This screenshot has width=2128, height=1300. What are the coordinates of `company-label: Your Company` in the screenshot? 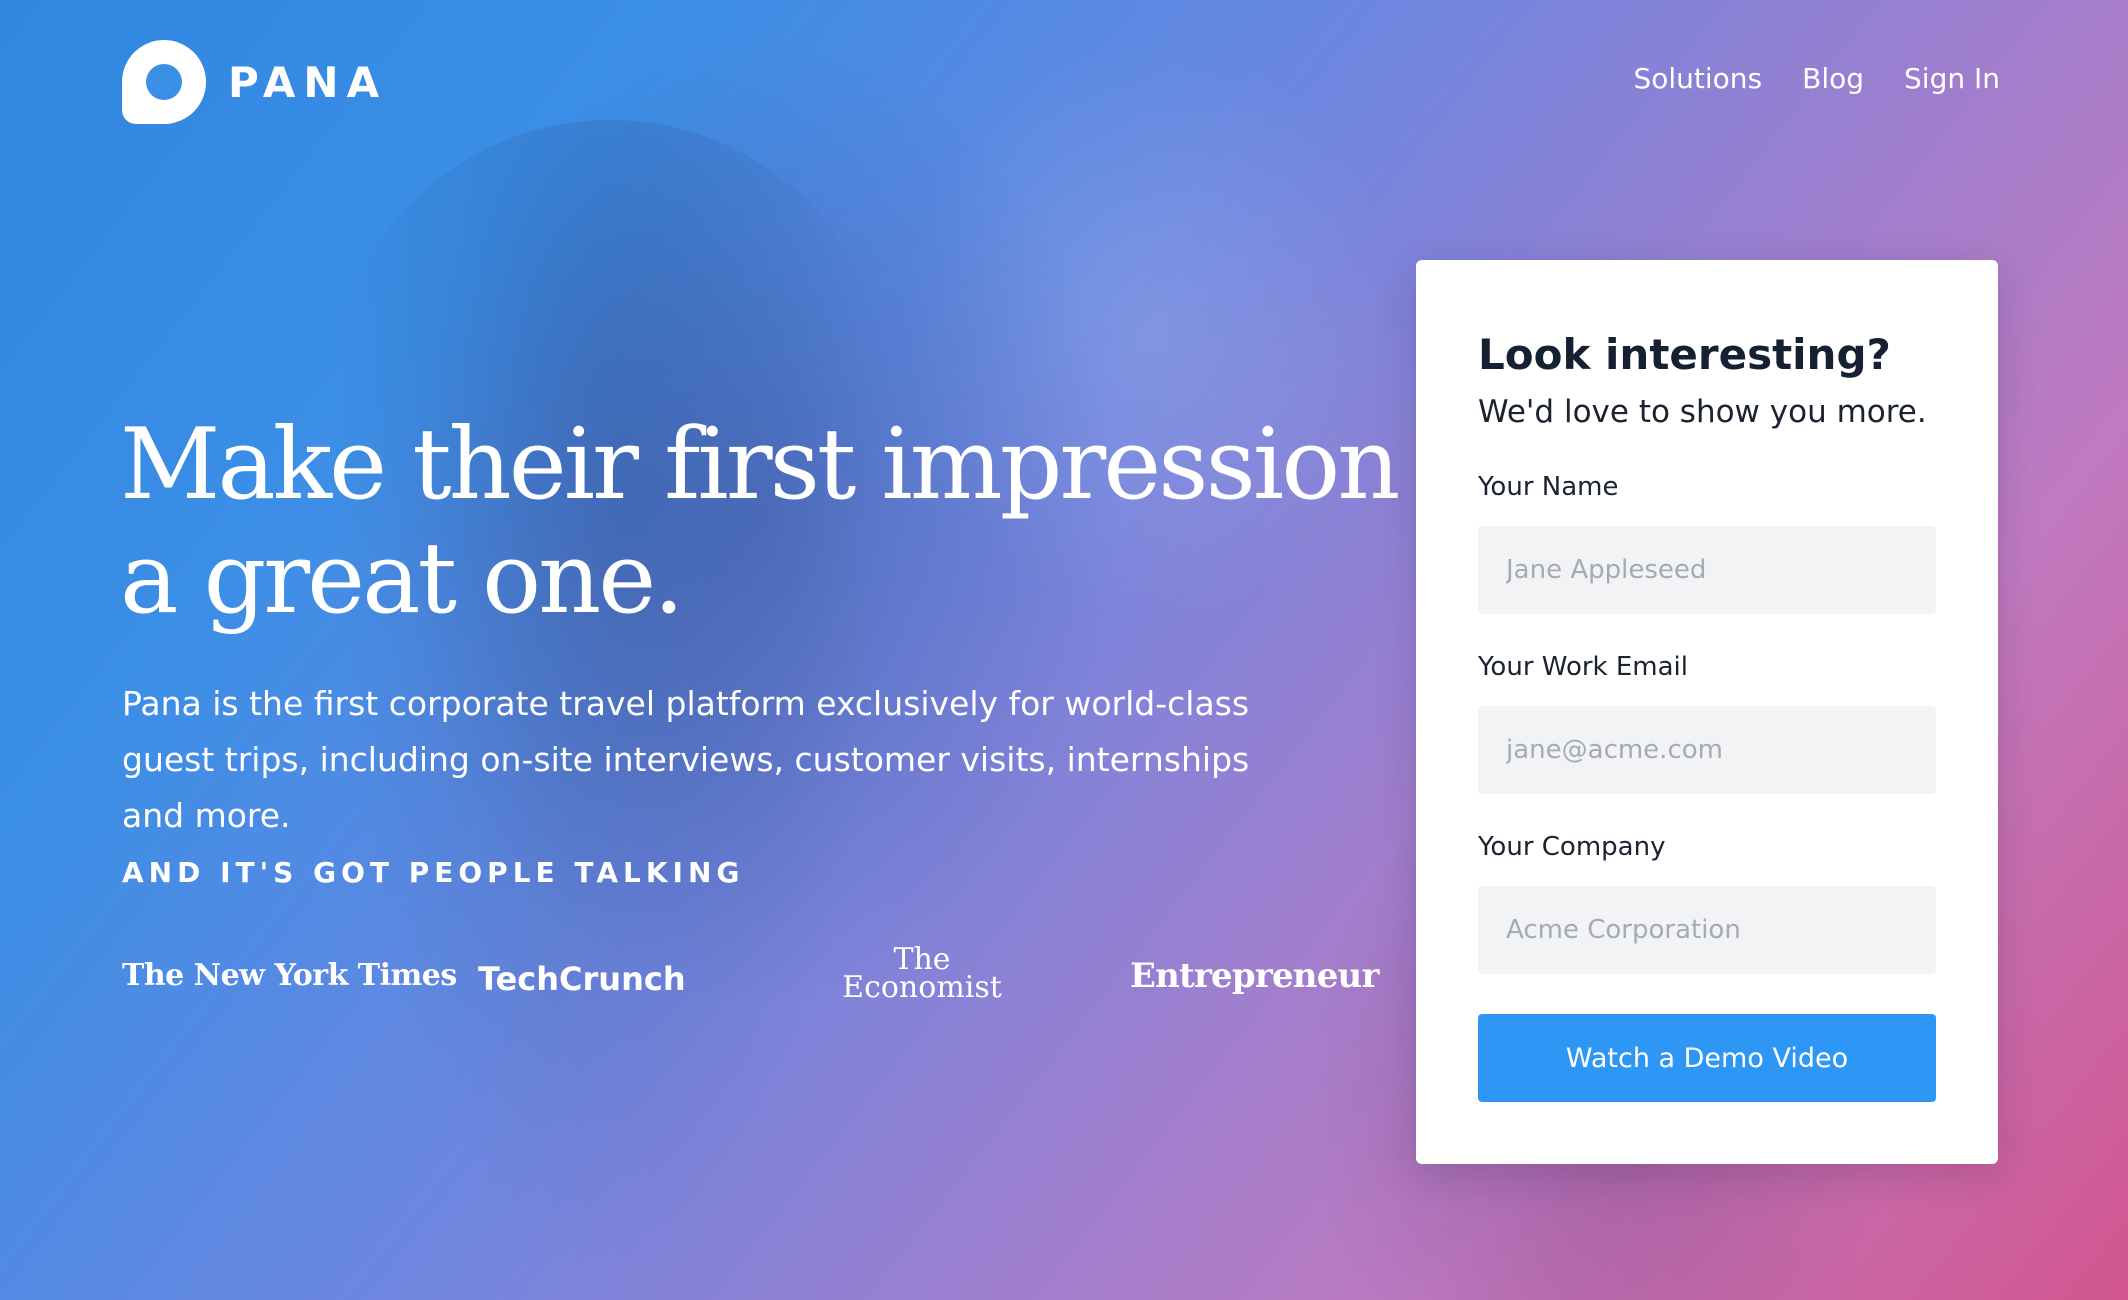 It's located at (1572, 847).